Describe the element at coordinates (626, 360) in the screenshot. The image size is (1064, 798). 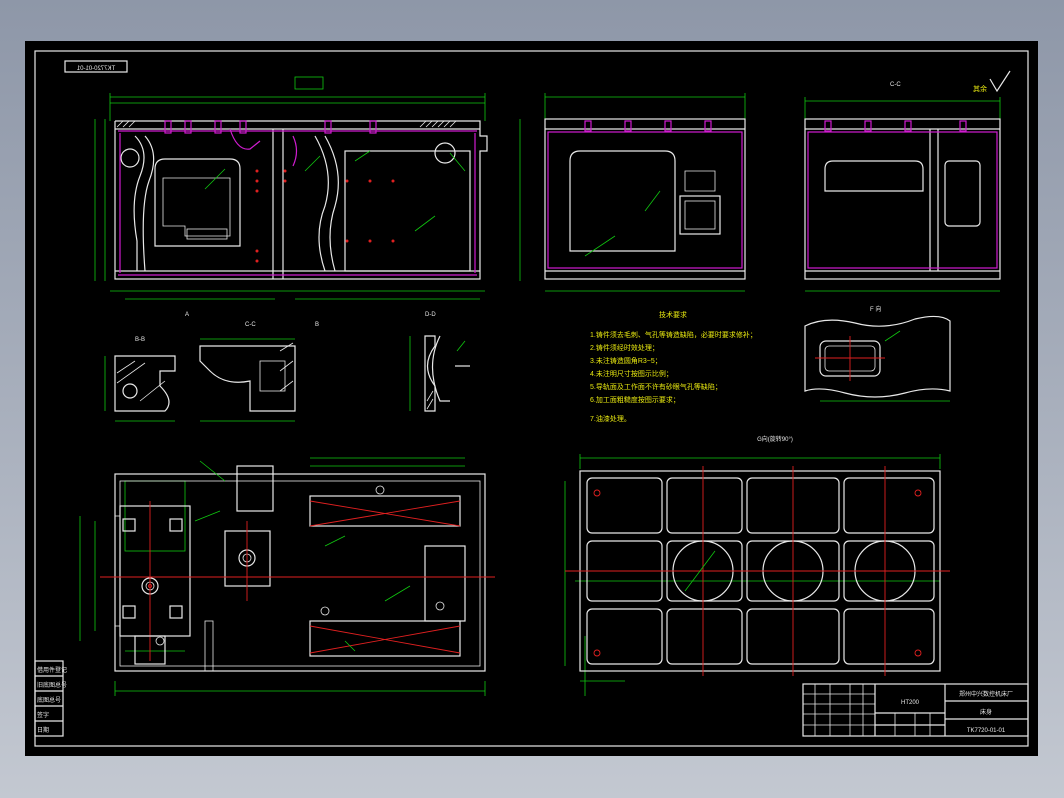
I see `tech-req-item-3: 3.未注铸造圆角R3~5；` at that location.